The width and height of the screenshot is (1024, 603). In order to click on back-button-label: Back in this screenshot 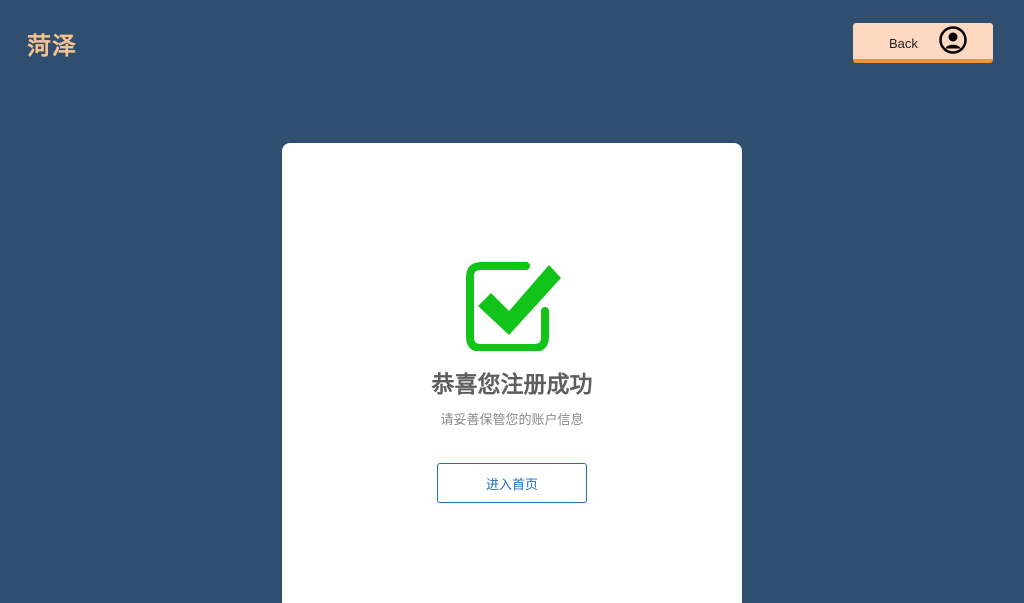, I will do `click(903, 43)`.